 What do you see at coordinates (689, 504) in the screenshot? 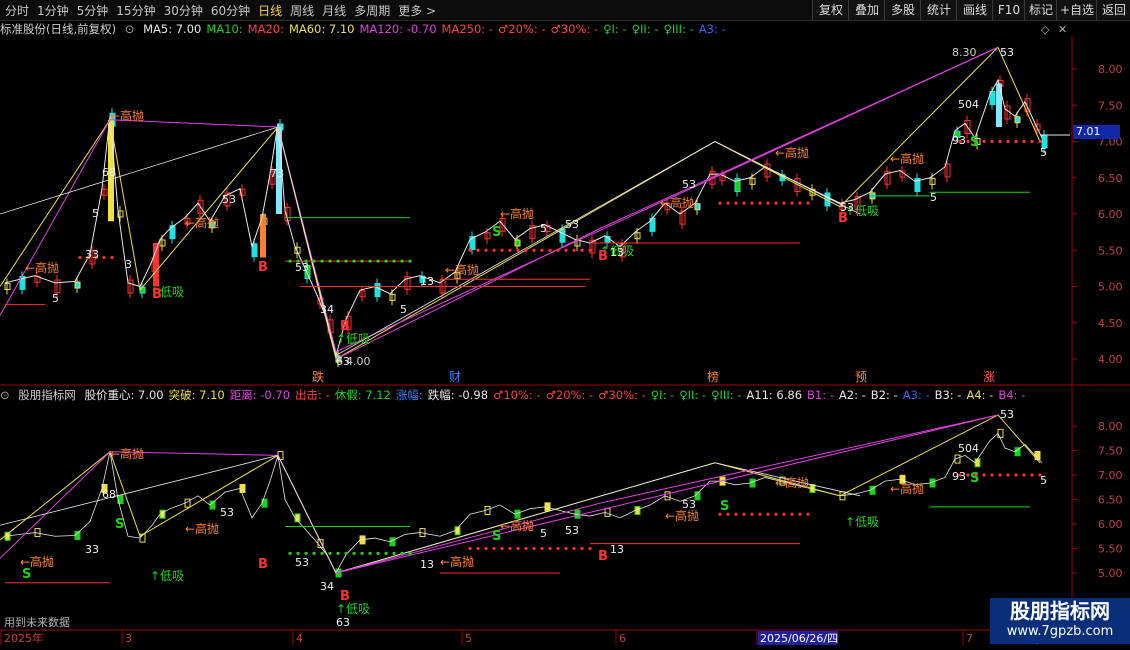
I see `sub-count-label: 53` at bounding box center [689, 504].